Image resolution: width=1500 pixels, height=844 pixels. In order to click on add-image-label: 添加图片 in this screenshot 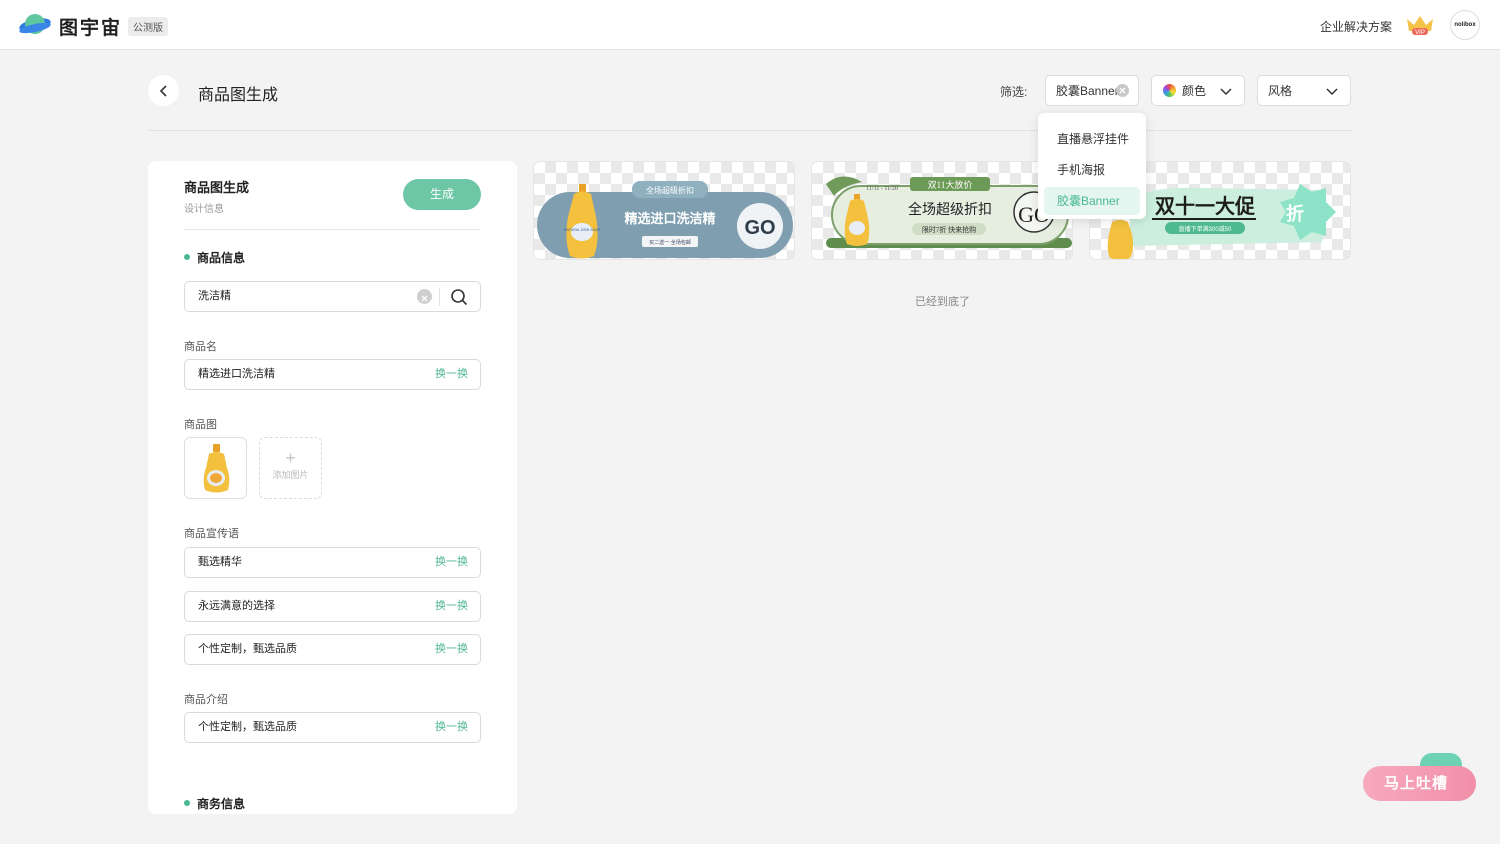, I will do `click(290, 475)`.